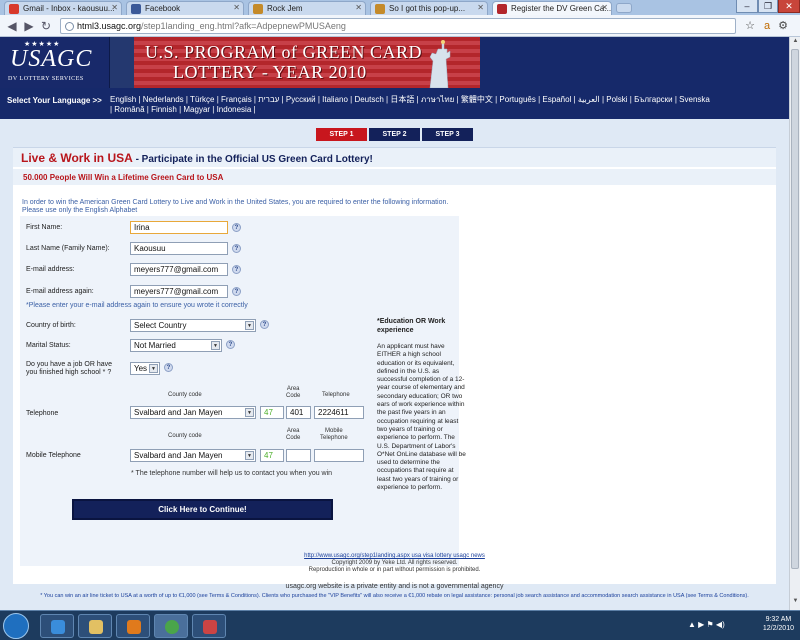  What do you see at coordinates (185, 8) in the screenshot?
I see `tab-facebook: Facebook ✕` at bounding box center [185, 8].